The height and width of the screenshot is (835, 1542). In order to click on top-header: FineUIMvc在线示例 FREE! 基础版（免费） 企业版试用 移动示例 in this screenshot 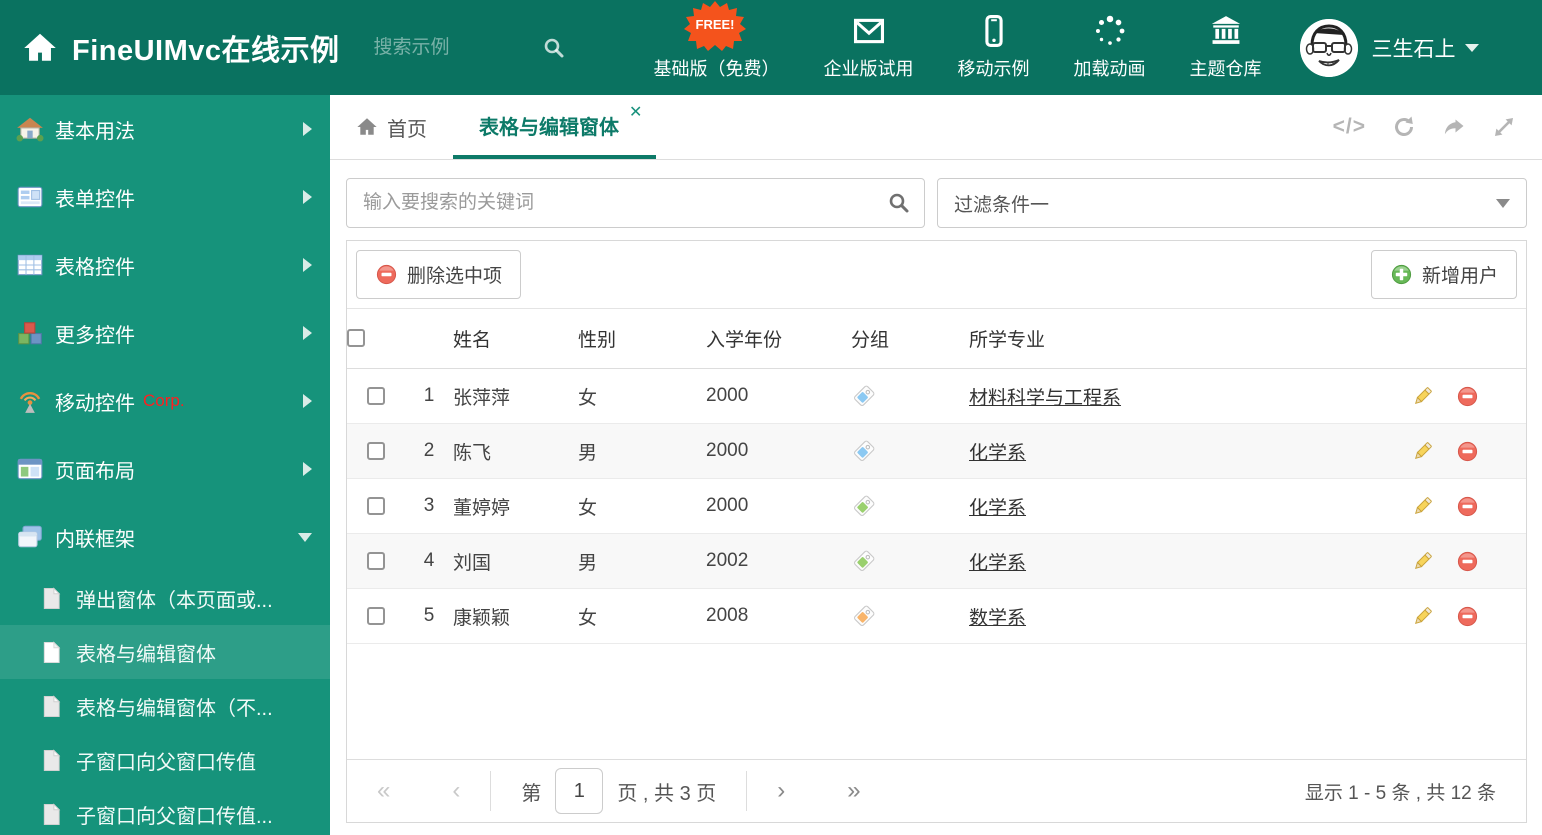, I will do `click(771, 47)`.